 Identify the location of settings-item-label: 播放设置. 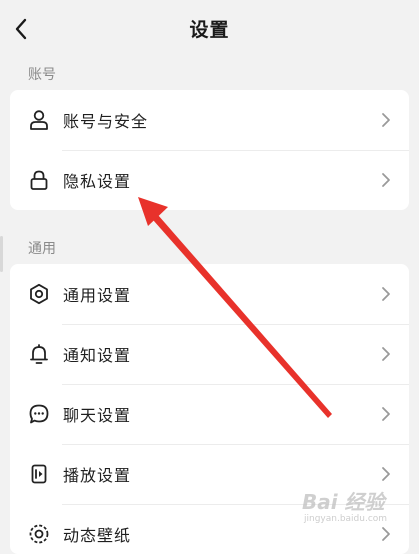
(97, 475).